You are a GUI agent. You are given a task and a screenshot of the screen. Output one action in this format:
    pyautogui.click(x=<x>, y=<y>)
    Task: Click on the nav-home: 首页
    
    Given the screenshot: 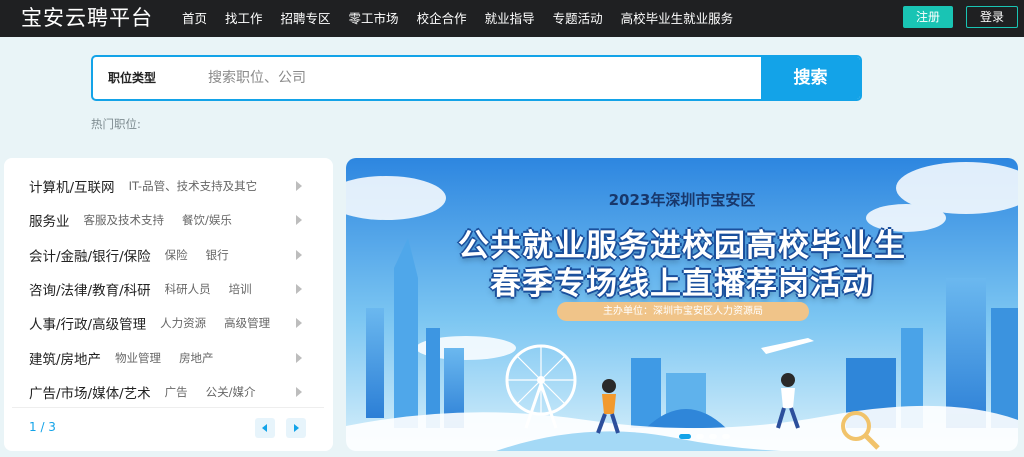 What is the action you would take?
    pyautogui.click(x=194, y=18)
    